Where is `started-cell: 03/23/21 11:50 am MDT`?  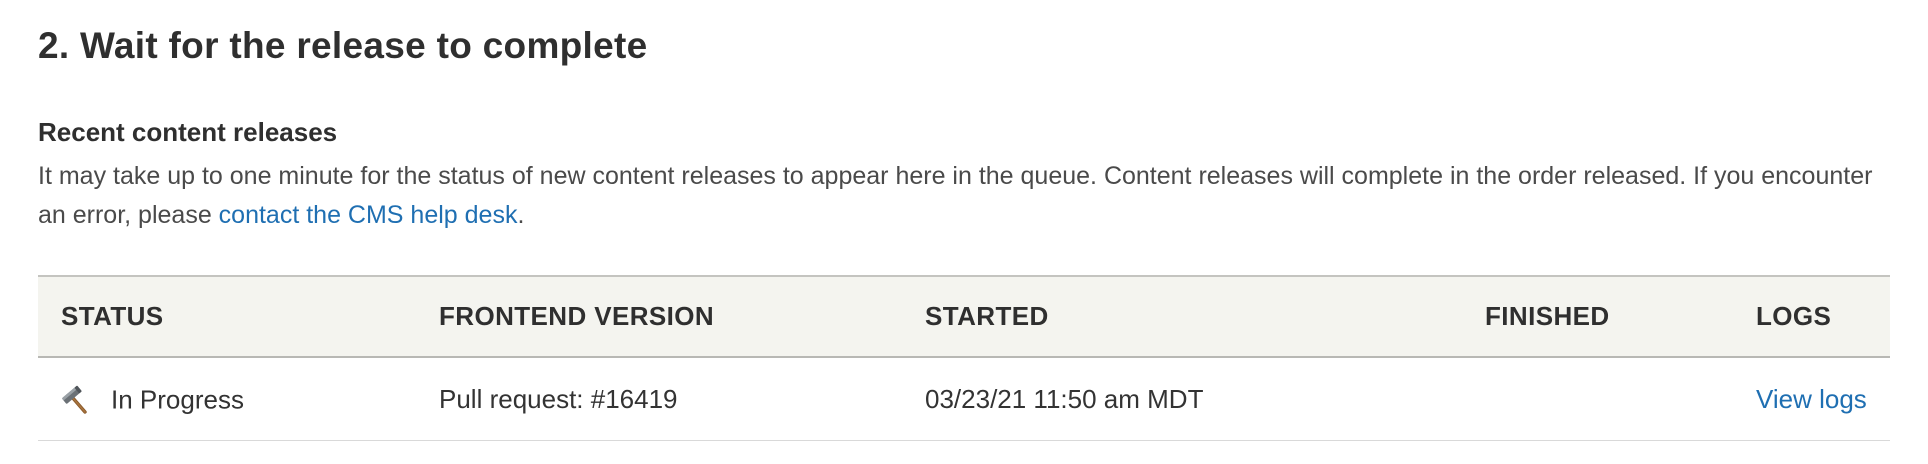 started-cell: 03/23/21 11:50 am MDT is located at coordinates (1182, 399).